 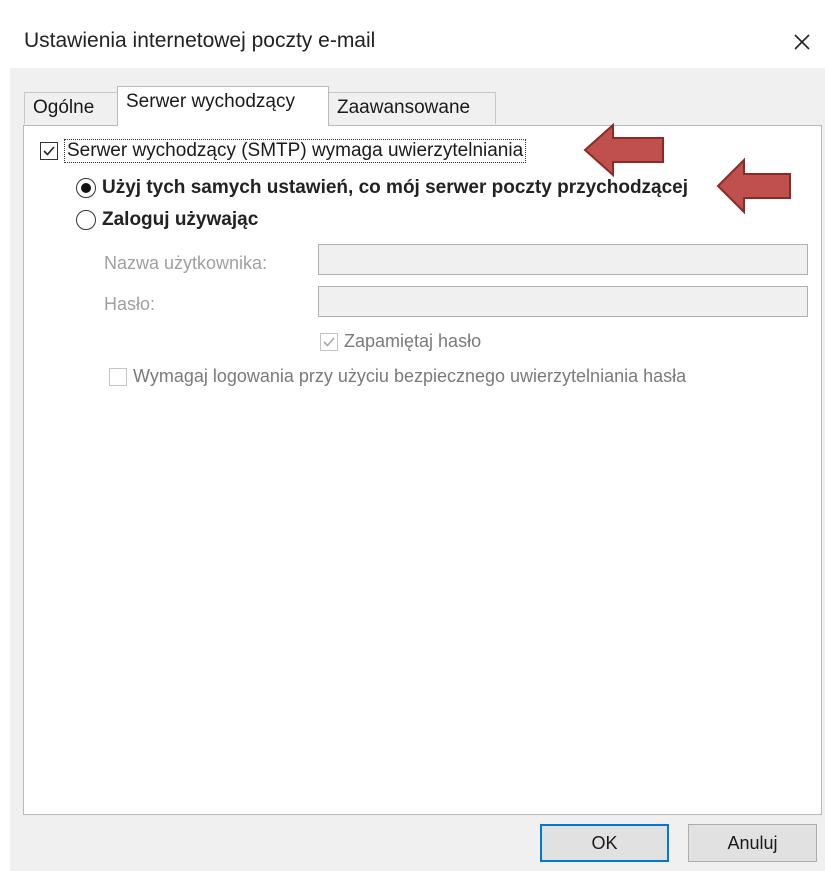 What do you see at coordinates (563, 259) in the screenshot?
I see `username-input` at bounding box center [563, 259].